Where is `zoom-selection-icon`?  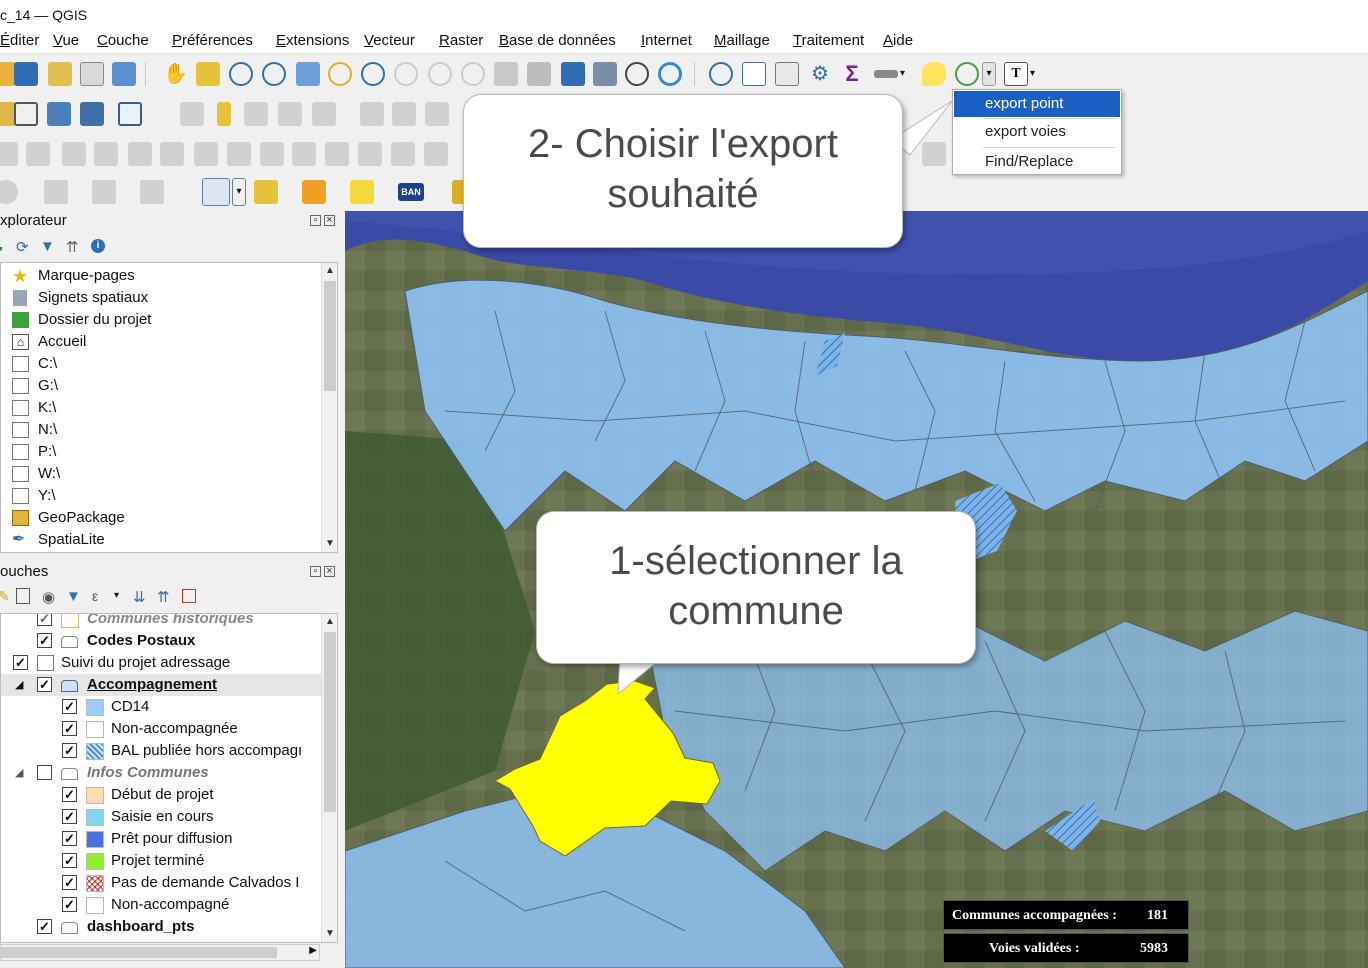 zoom-selection-icon is located at coordinates (340, 74).